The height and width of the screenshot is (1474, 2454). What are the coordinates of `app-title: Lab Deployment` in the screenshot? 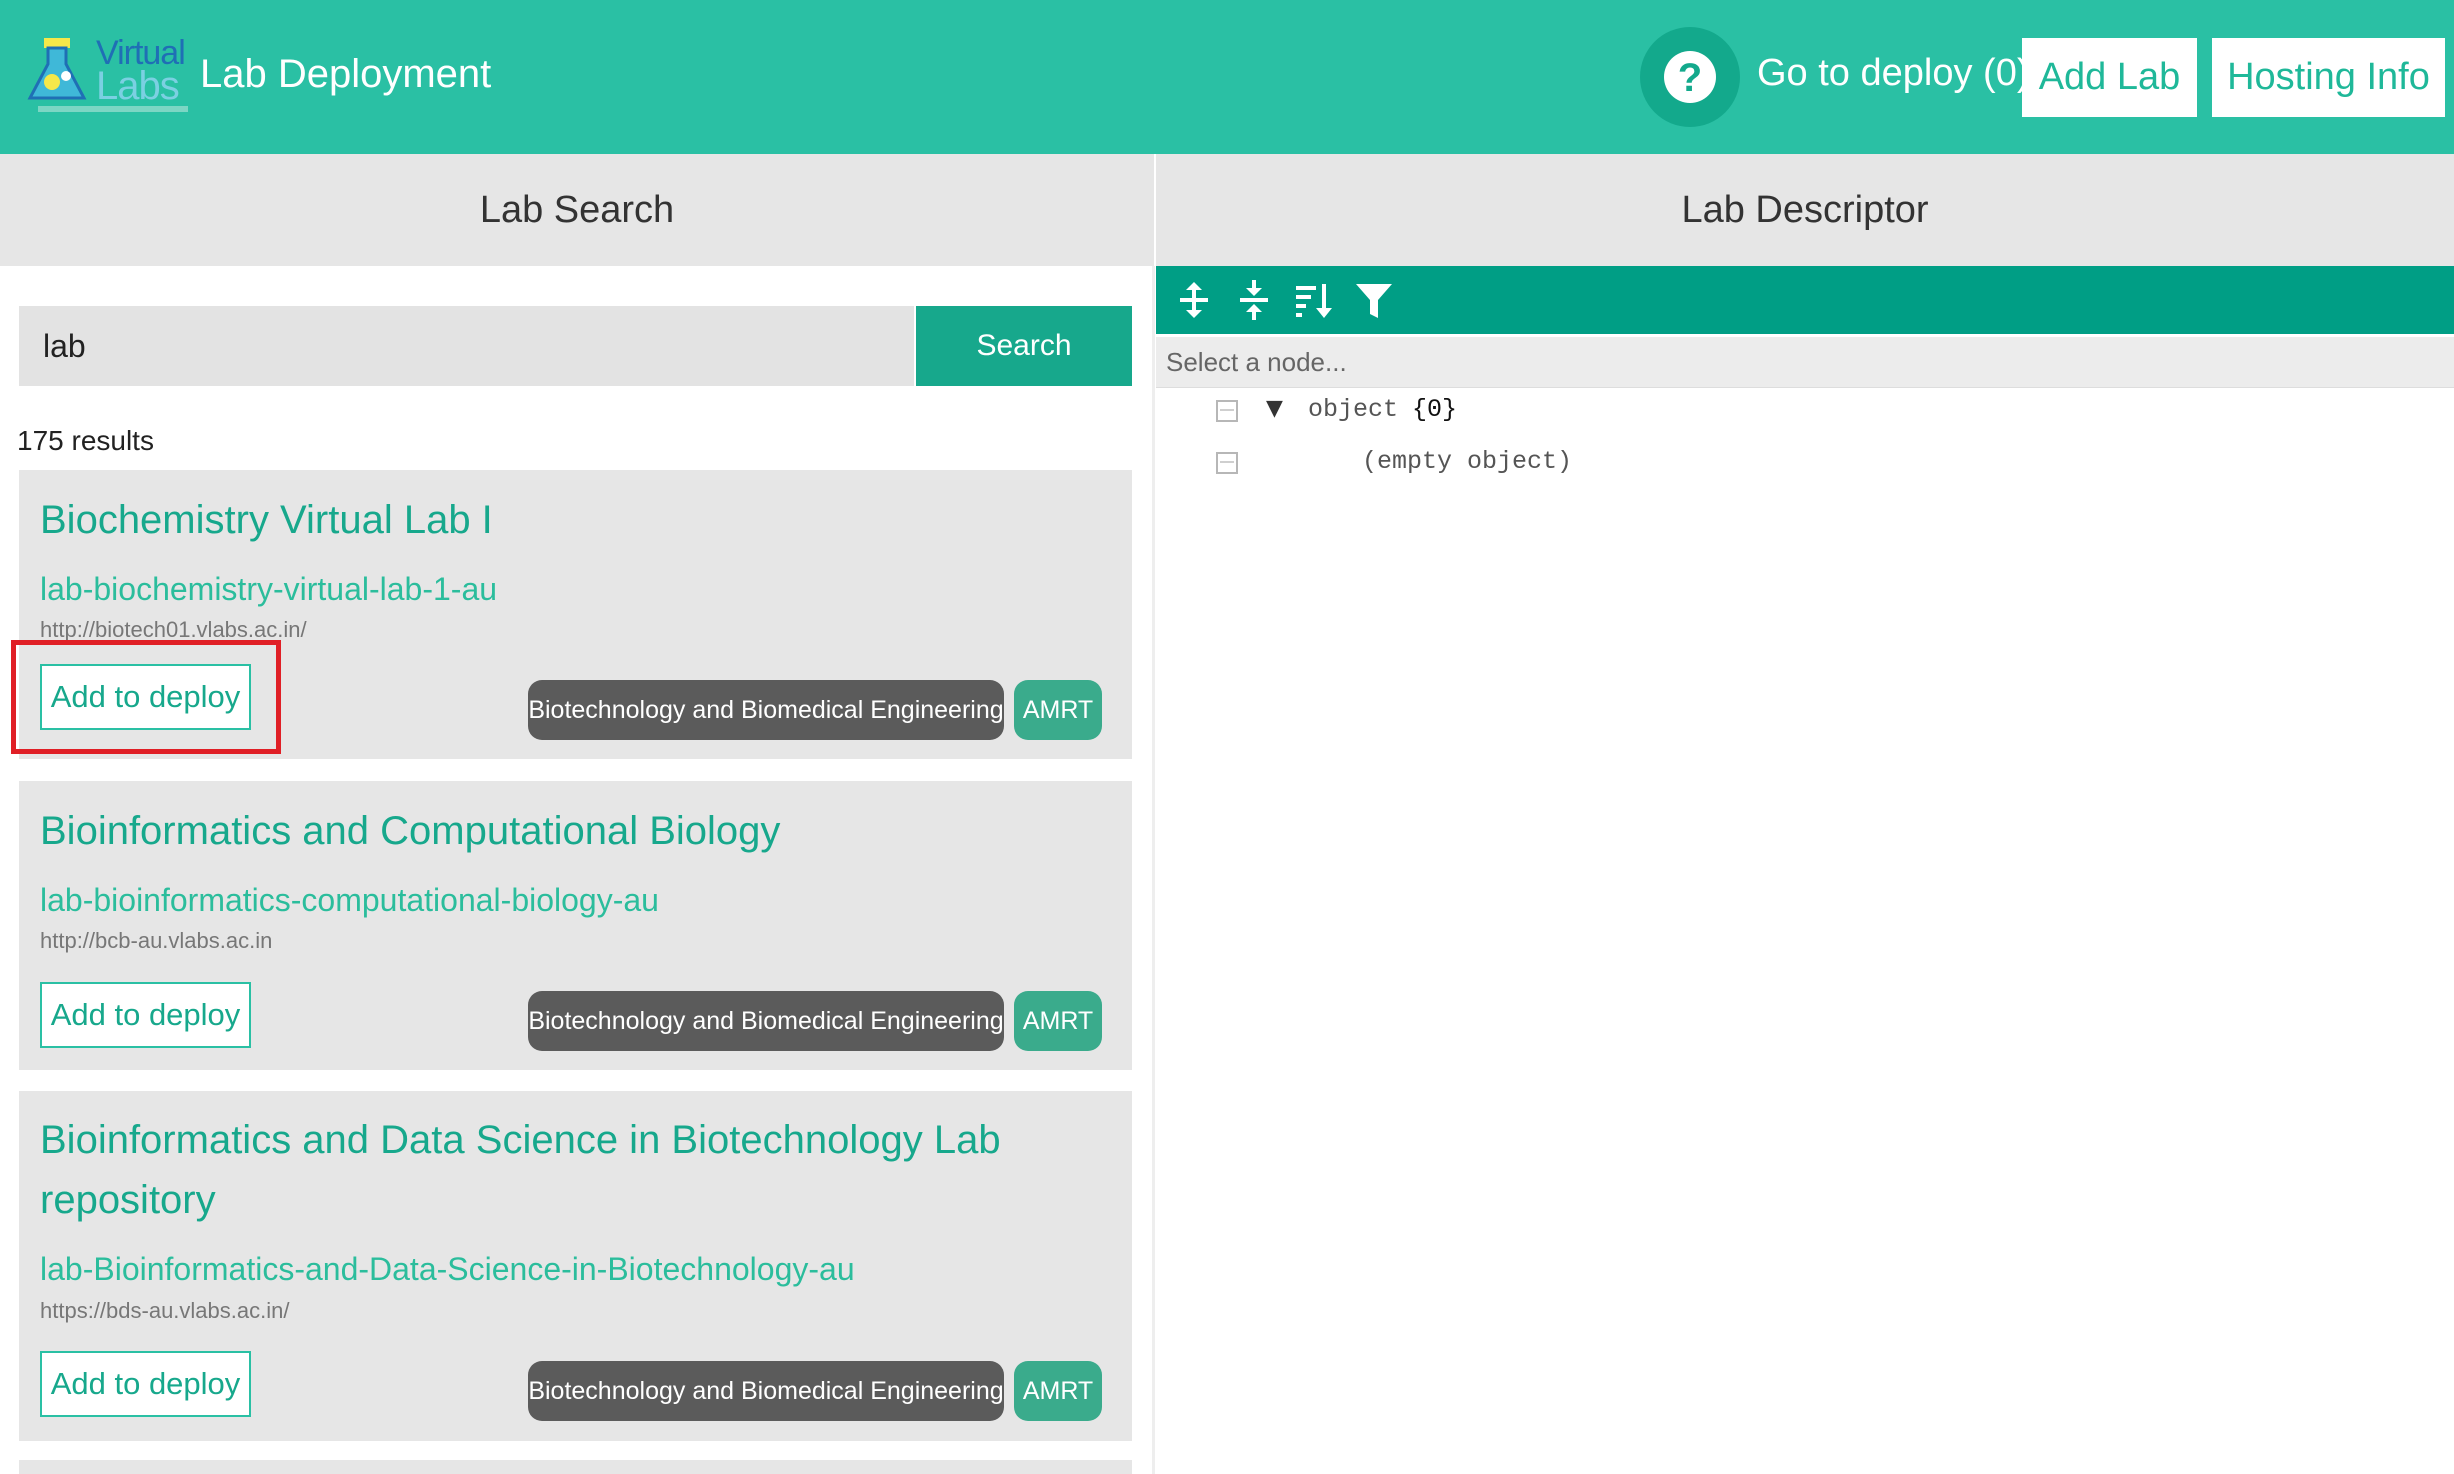 It's located at (346, 74).